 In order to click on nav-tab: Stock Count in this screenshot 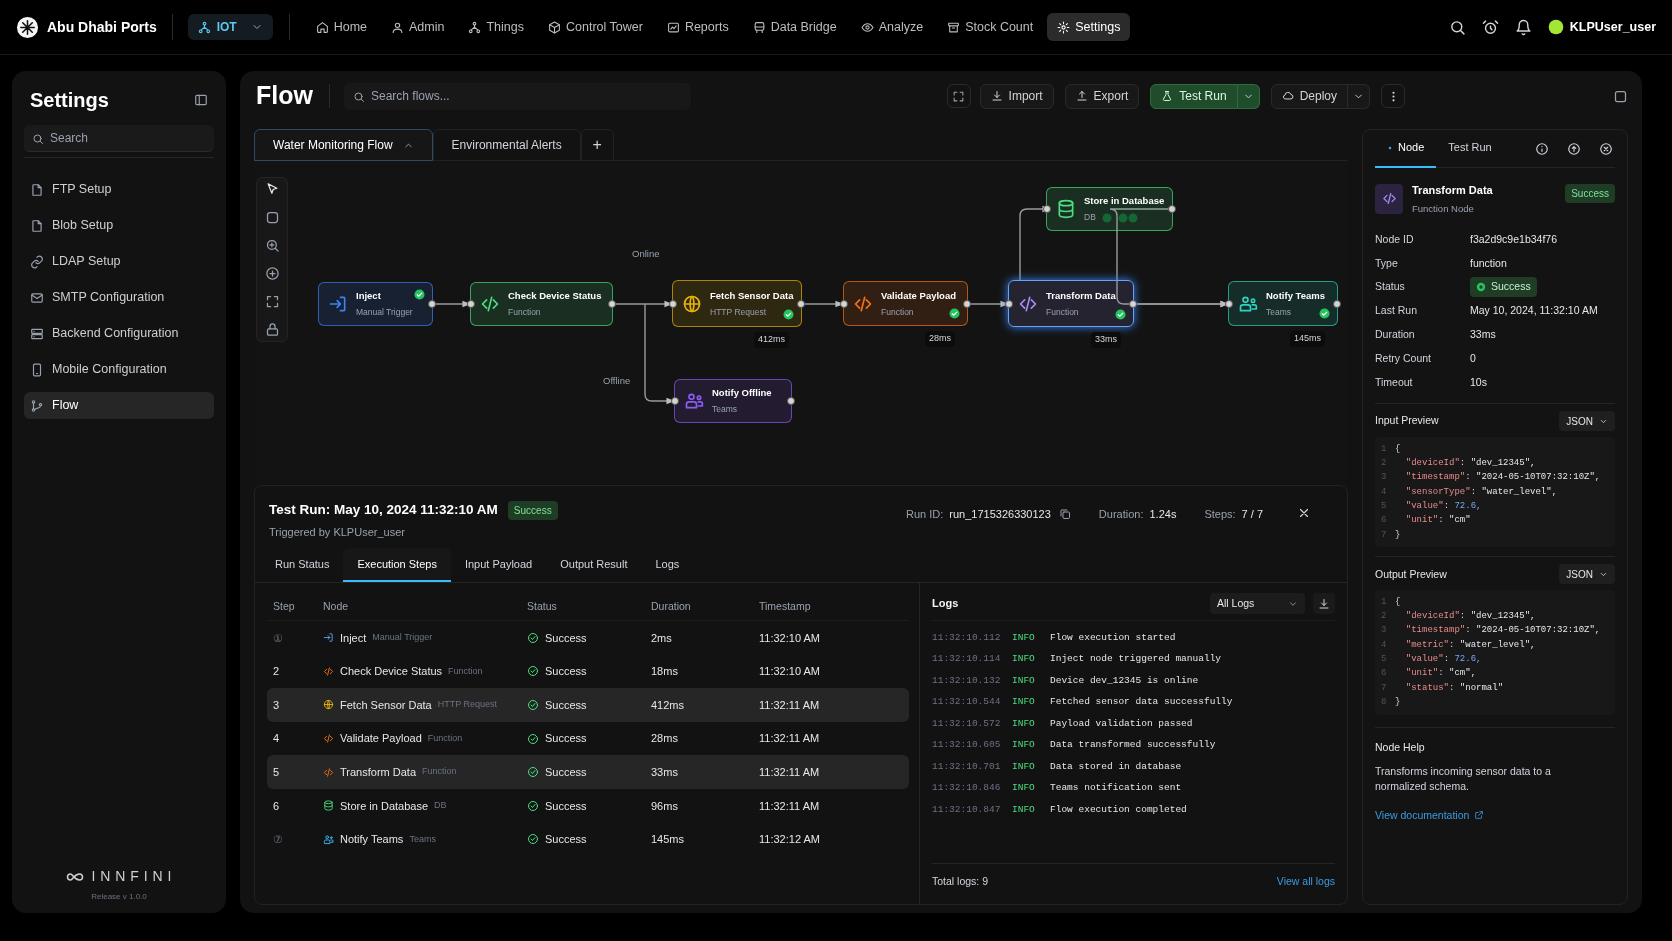, I will do `click(990, 27)`.